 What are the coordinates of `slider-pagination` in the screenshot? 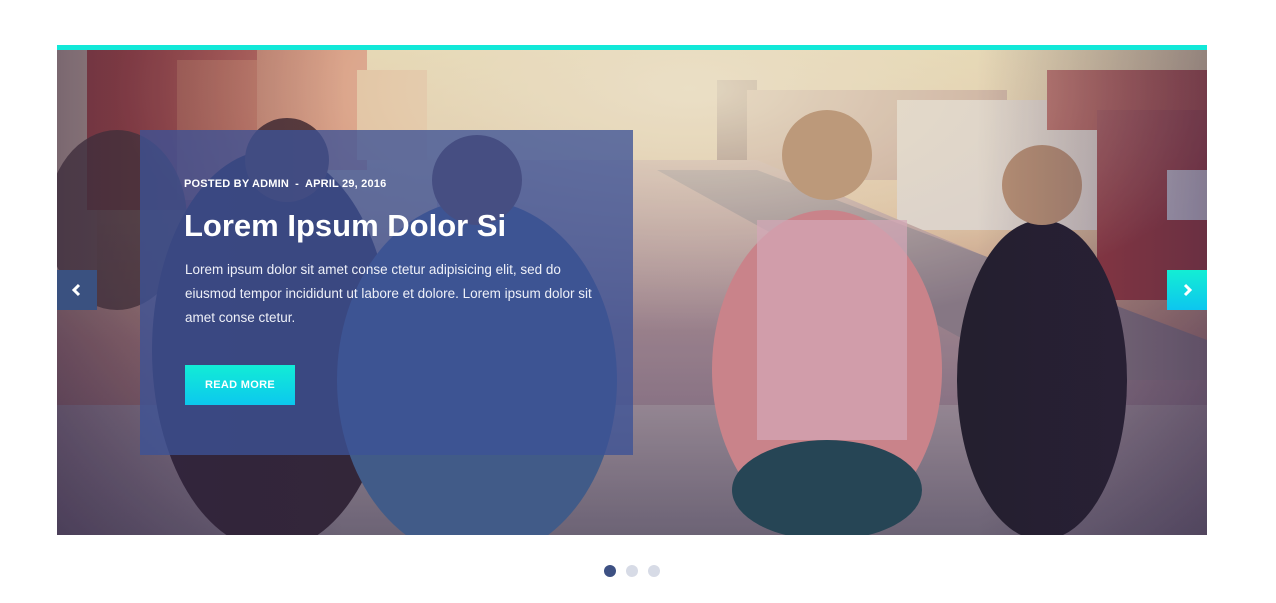 It's located at (632, 571).